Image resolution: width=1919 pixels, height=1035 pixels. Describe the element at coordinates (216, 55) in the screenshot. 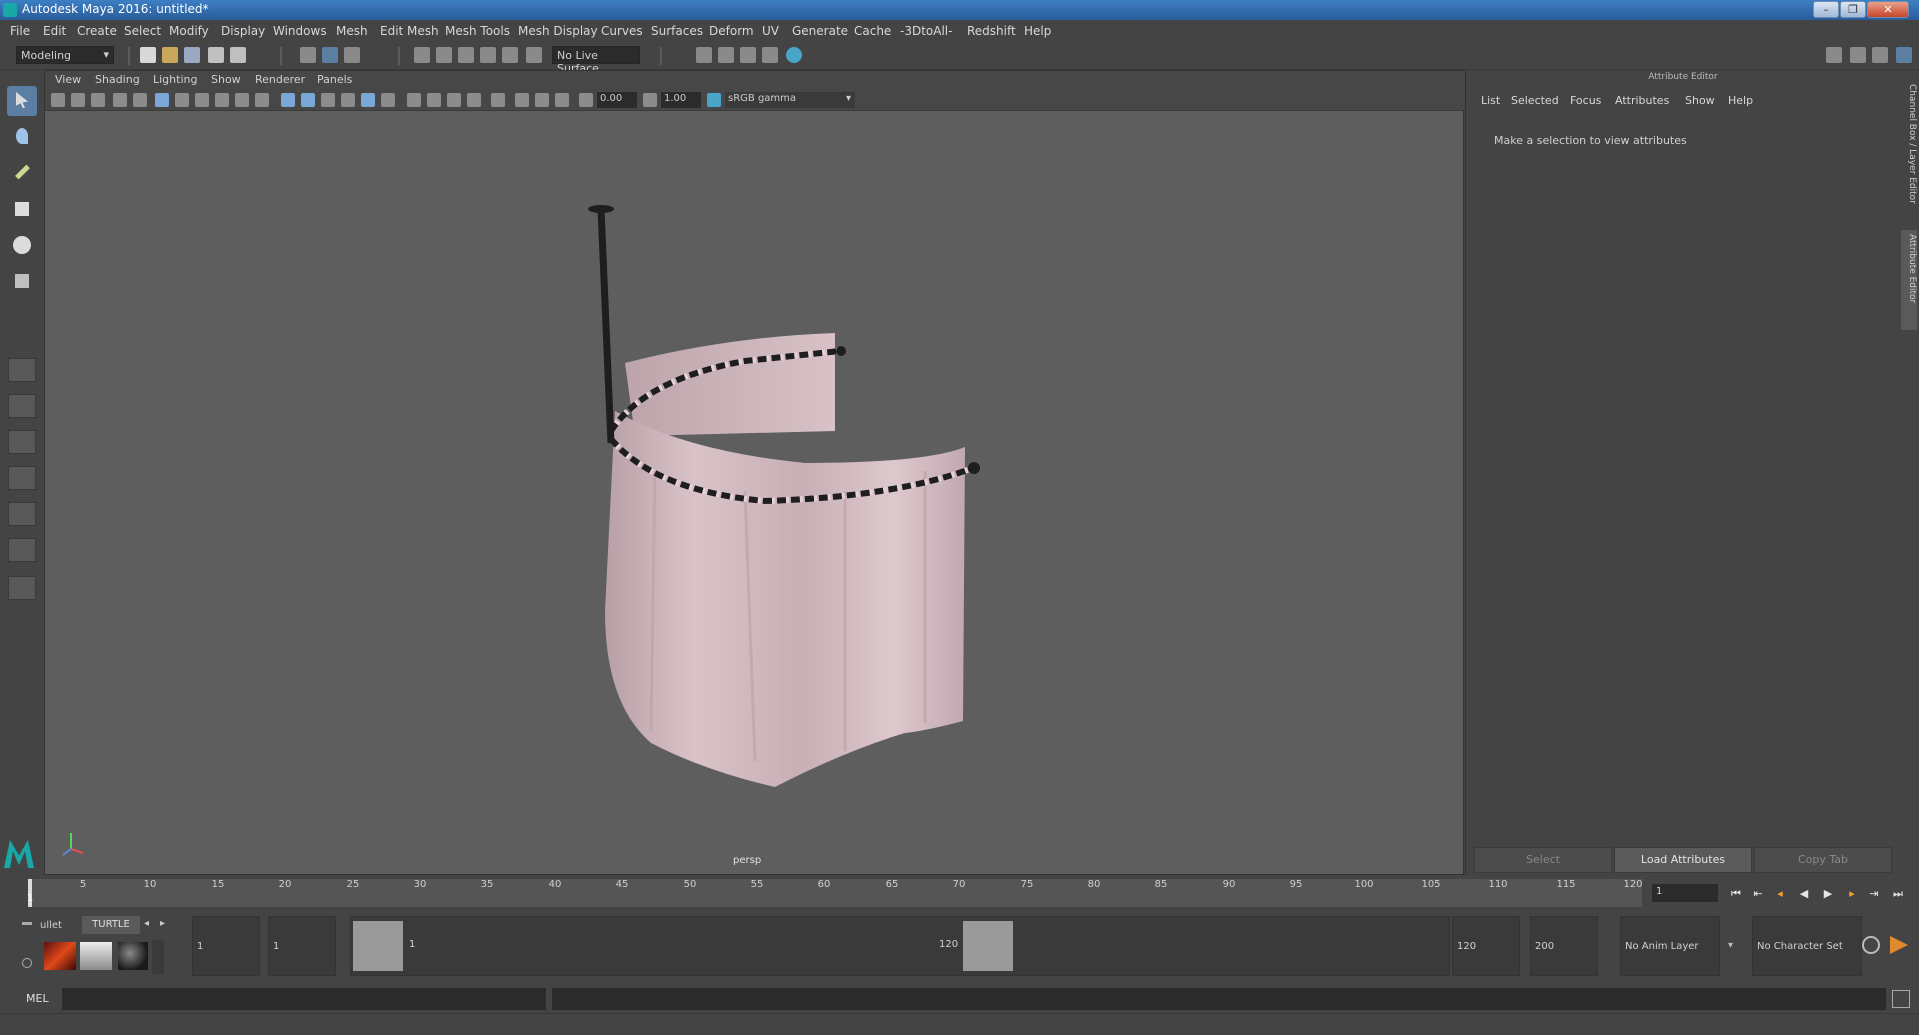

I see `undo-icon` at that location.